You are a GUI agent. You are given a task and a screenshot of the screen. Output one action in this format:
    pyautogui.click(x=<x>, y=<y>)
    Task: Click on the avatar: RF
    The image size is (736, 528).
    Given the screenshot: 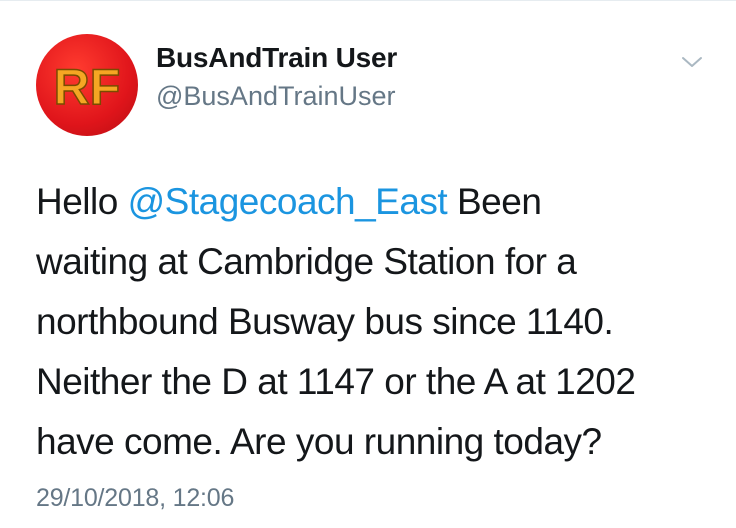 What is the action you would take?
    pyautogui.click(x=87, y=85)
    